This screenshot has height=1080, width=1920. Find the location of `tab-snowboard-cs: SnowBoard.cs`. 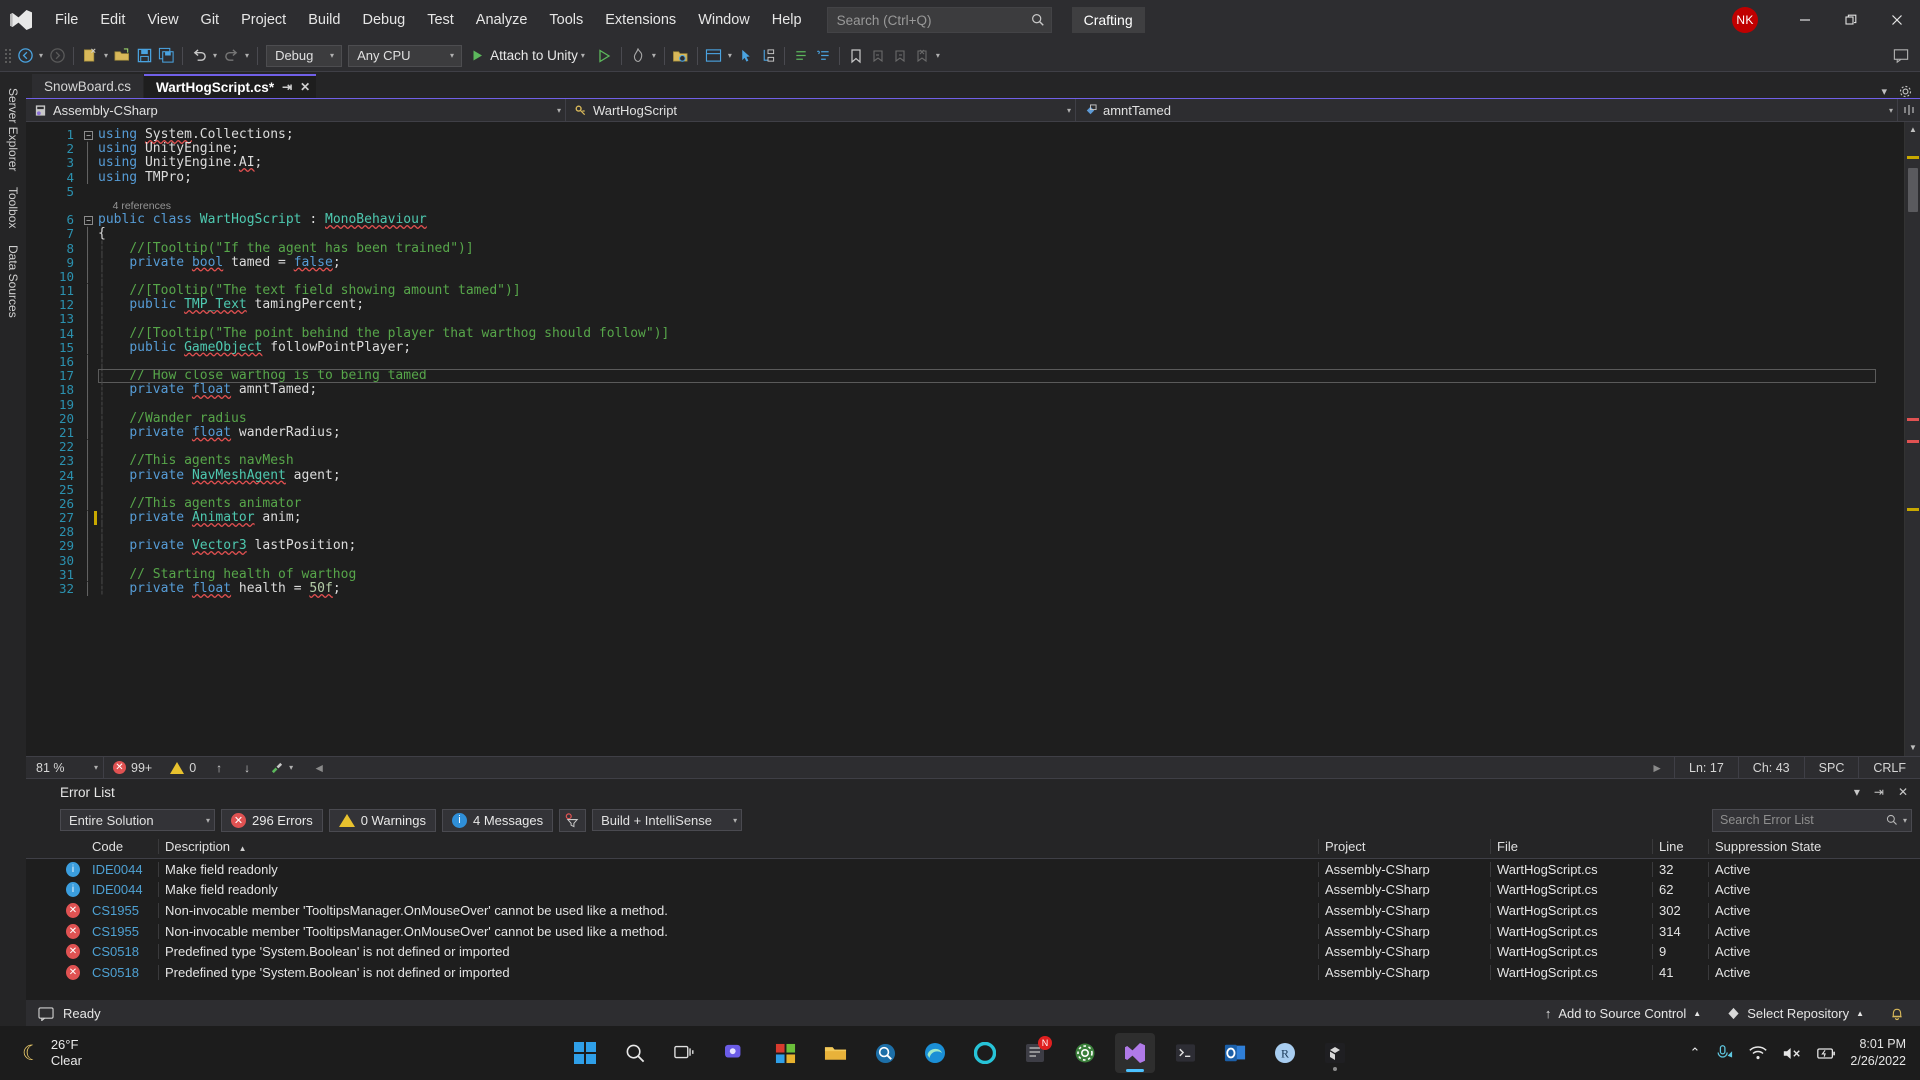

tab-snowboard-cs: SnowBoard.cs is located at coordinates (88, 86).